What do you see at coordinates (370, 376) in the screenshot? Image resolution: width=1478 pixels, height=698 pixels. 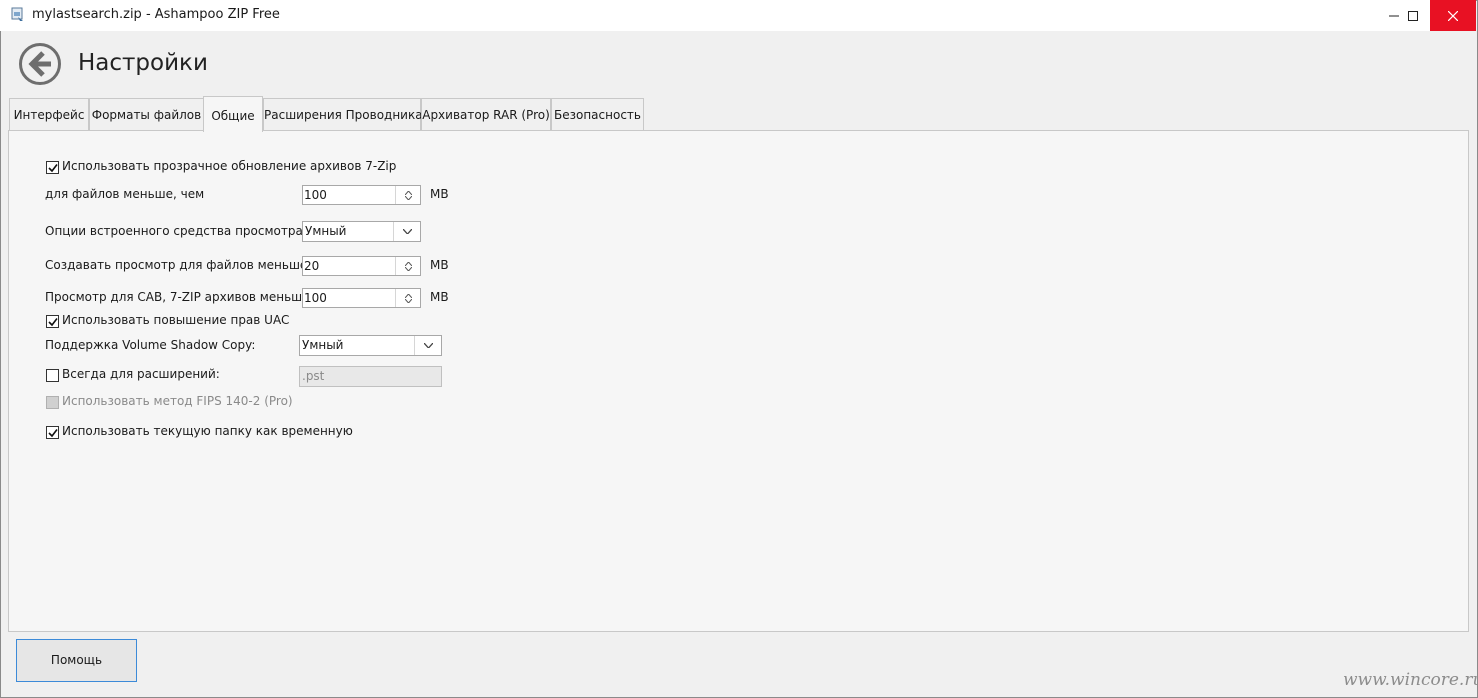 I see `extensions-input: .pst` at bounding box center [370, 376].